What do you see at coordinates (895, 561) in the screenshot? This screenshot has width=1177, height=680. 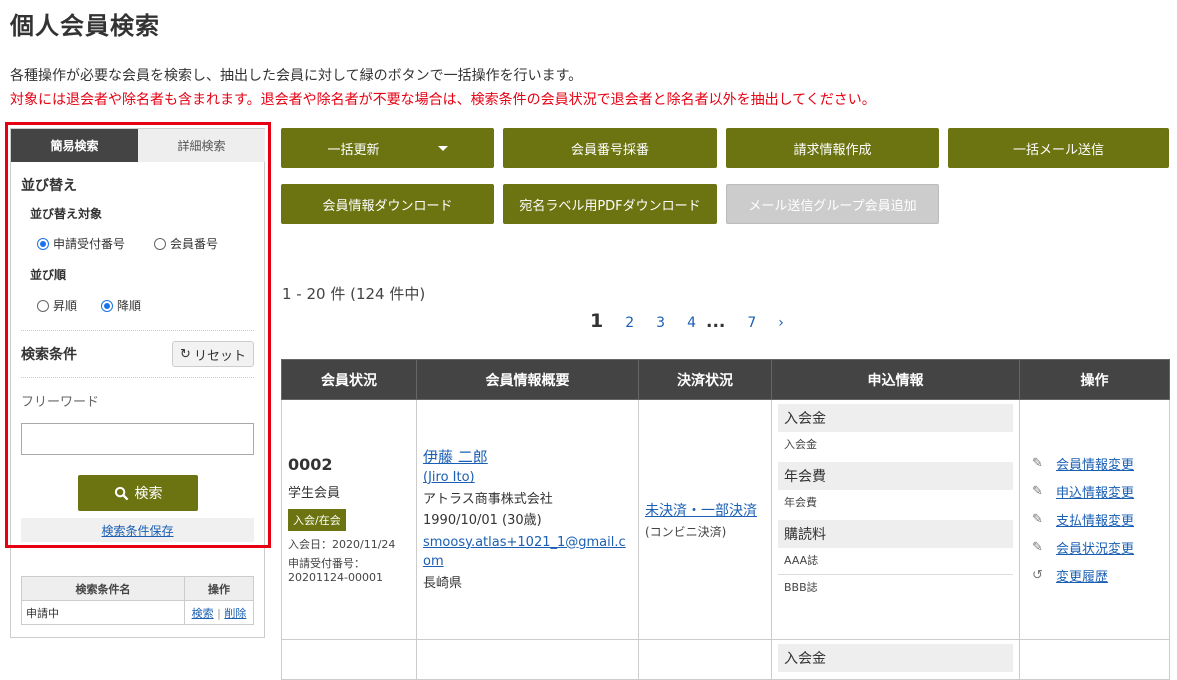 I see `apply-group-item: AAA誌` at bounding box center [895, 561].